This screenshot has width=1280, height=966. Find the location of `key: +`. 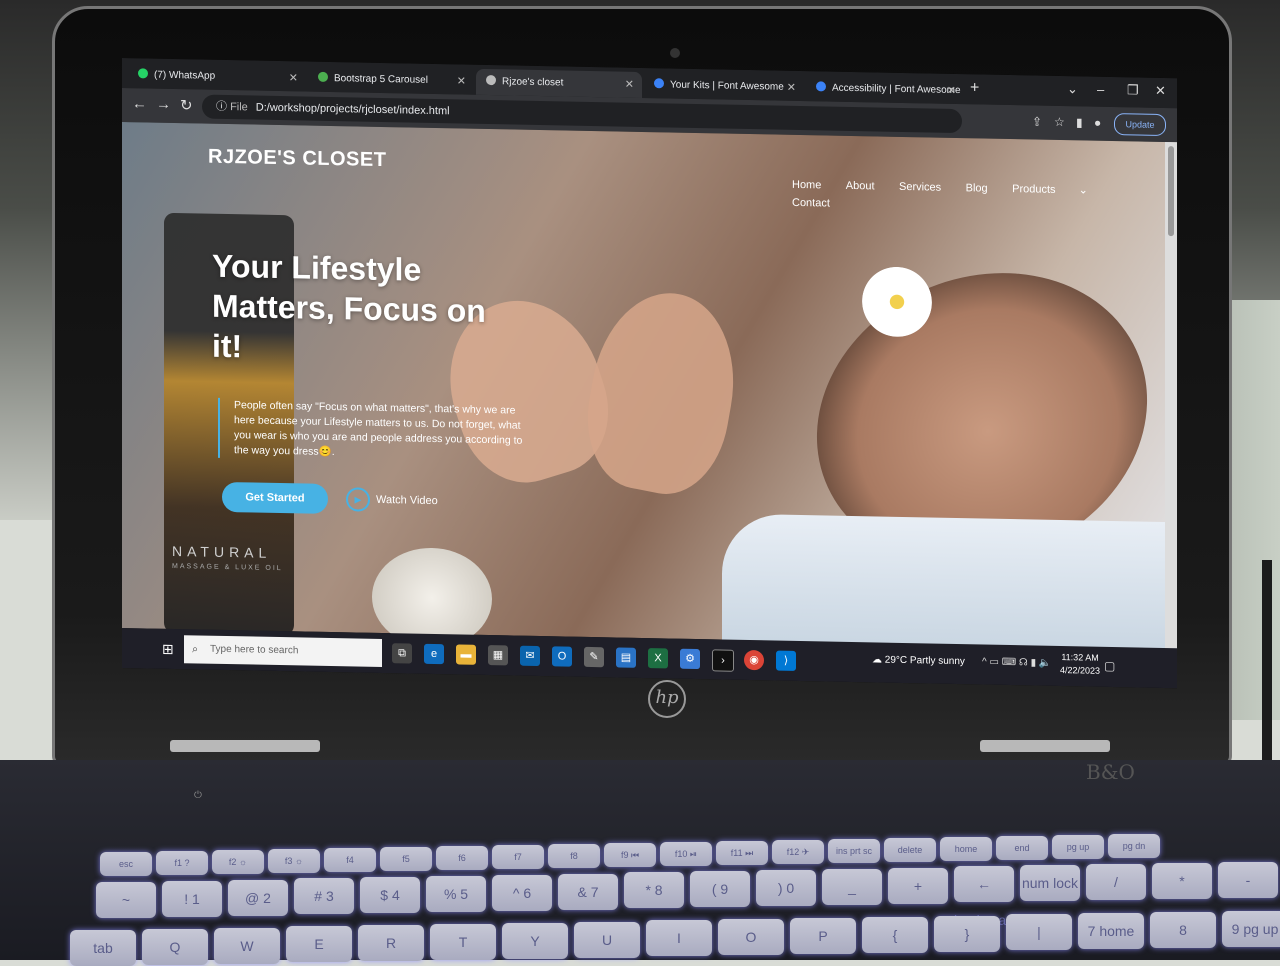

key: + is located at coordinates (918, 885).